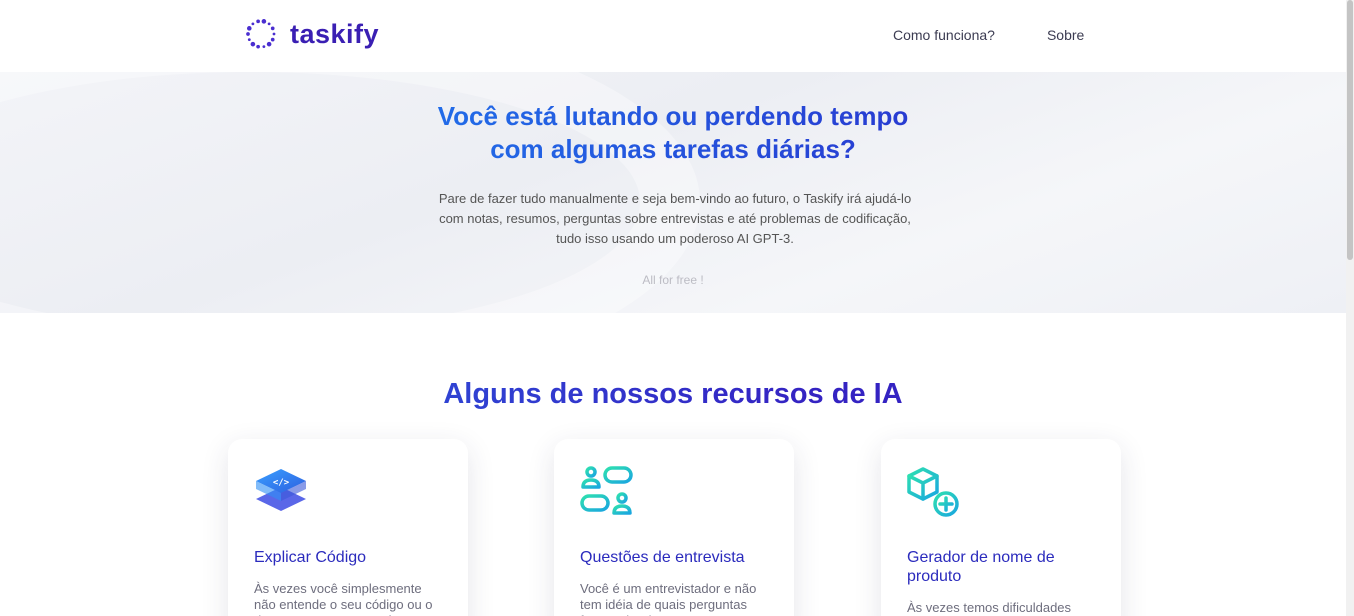 The height and width of the screenshot is (616, 1354). I want to click on scrollbar-thumb, so click(1350, 130).